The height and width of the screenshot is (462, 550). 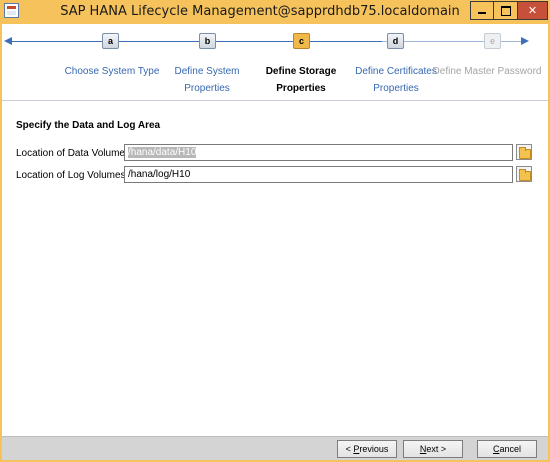 What do you see at coordinates (275, 100) in the screenshot?
I see `roadmap-divider` at bounding box center [275, 100].